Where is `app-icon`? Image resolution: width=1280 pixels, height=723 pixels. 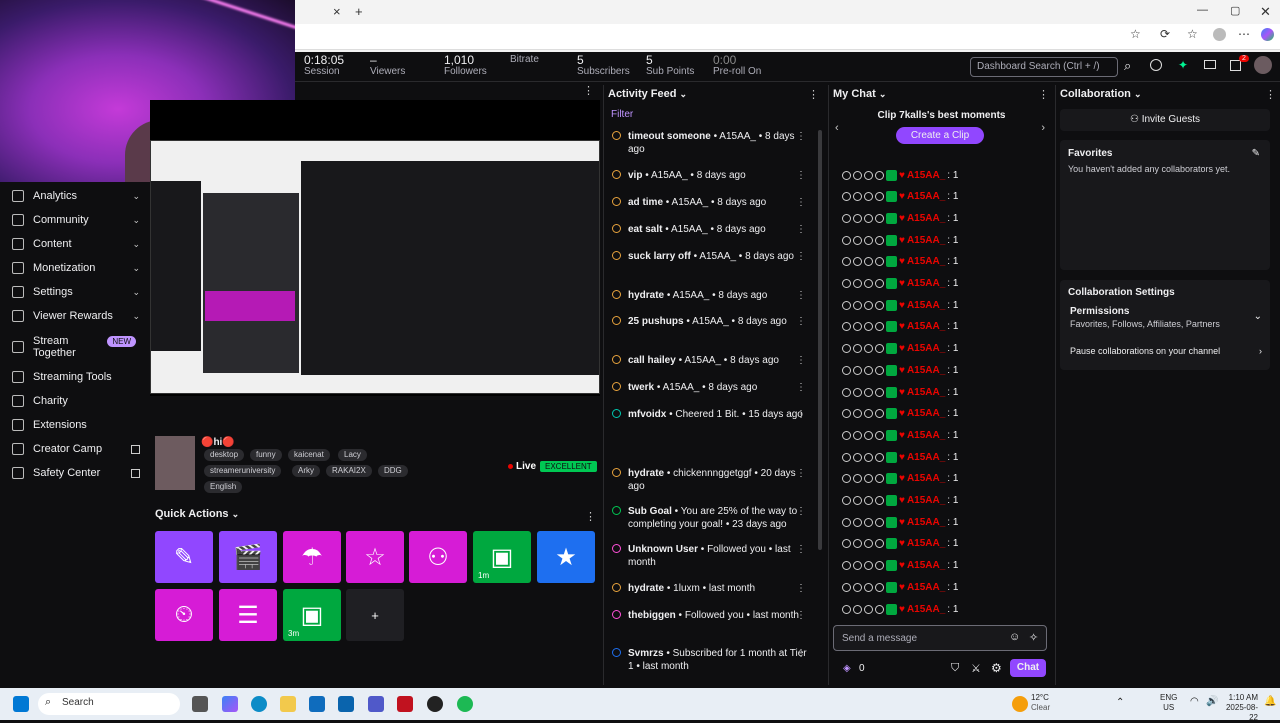
app-icon is located at coordinates (405, 704).